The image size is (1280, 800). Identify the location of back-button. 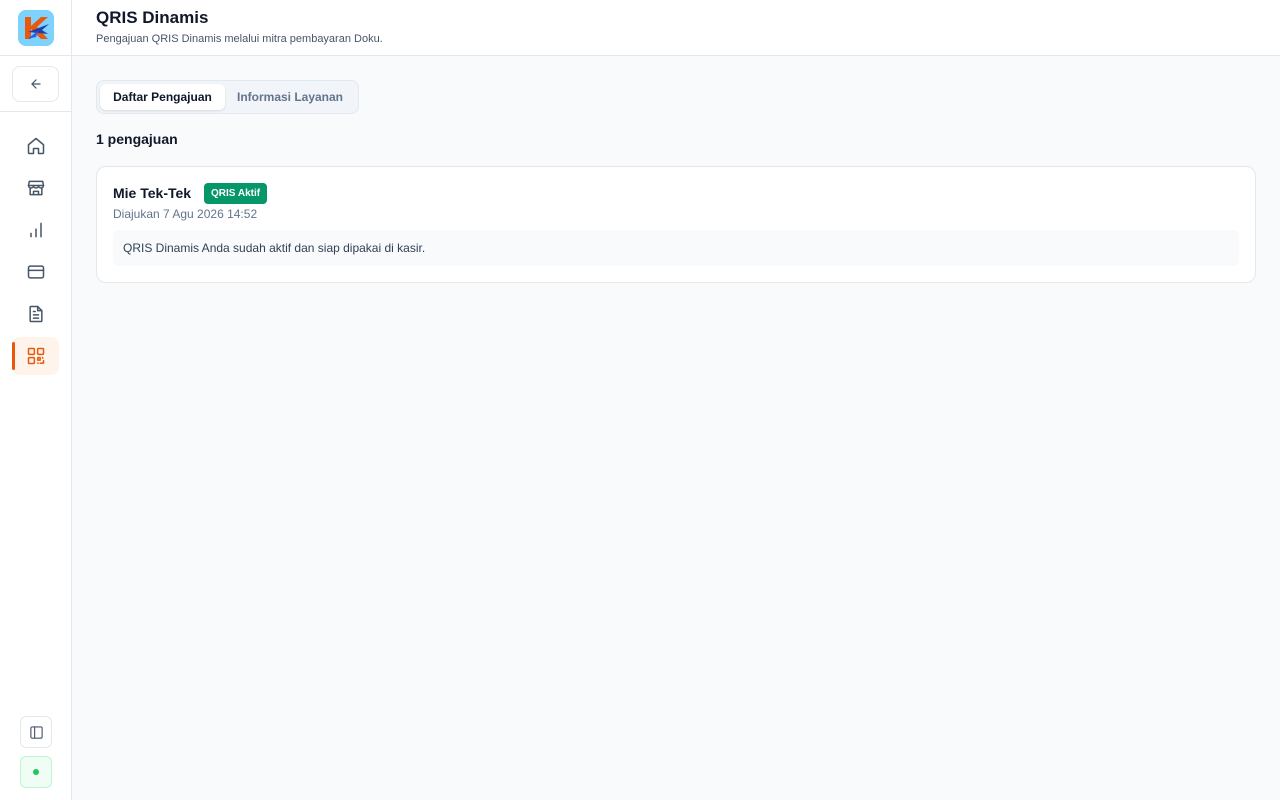
(35, 84).